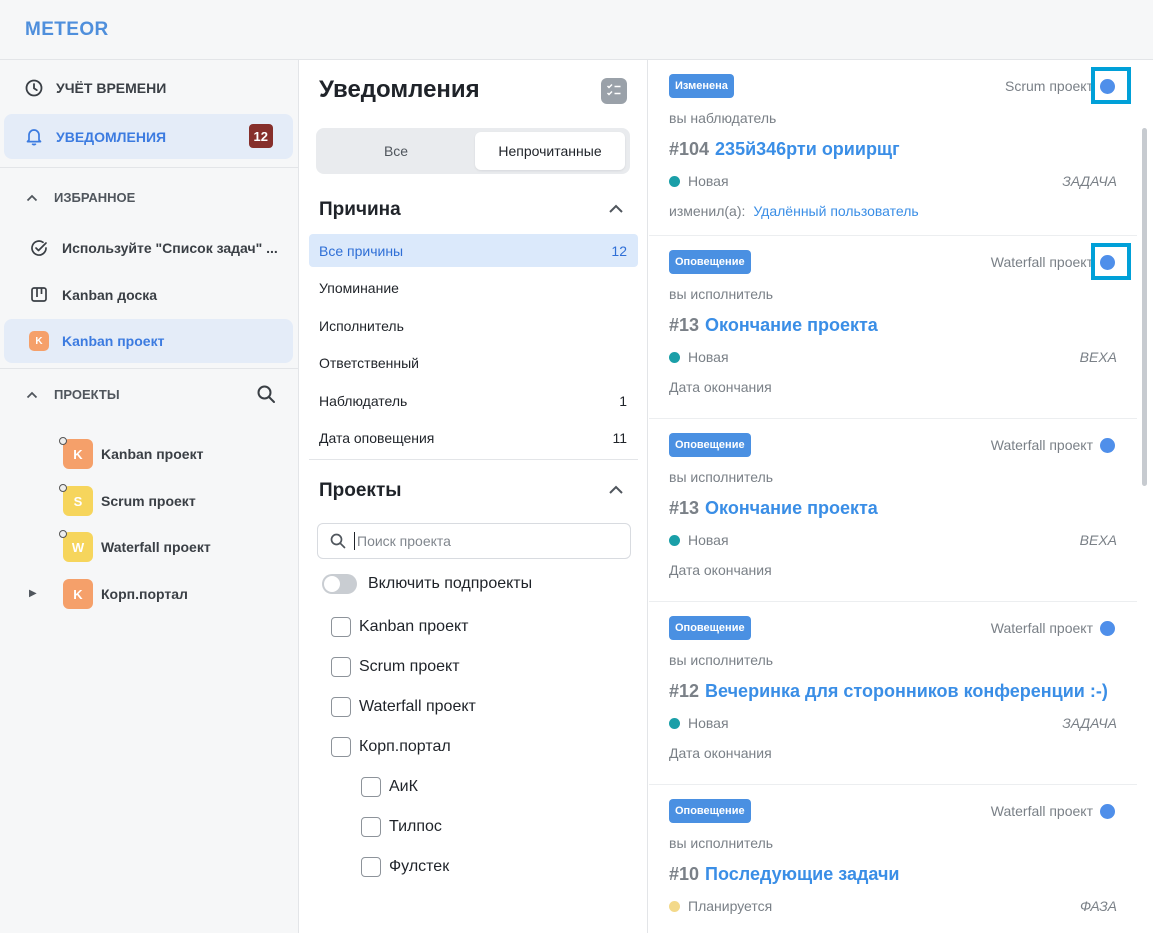  Describe the element at coordinates (360, 209) in the screenshot. I see `reason-section-title: Причина` at that location.